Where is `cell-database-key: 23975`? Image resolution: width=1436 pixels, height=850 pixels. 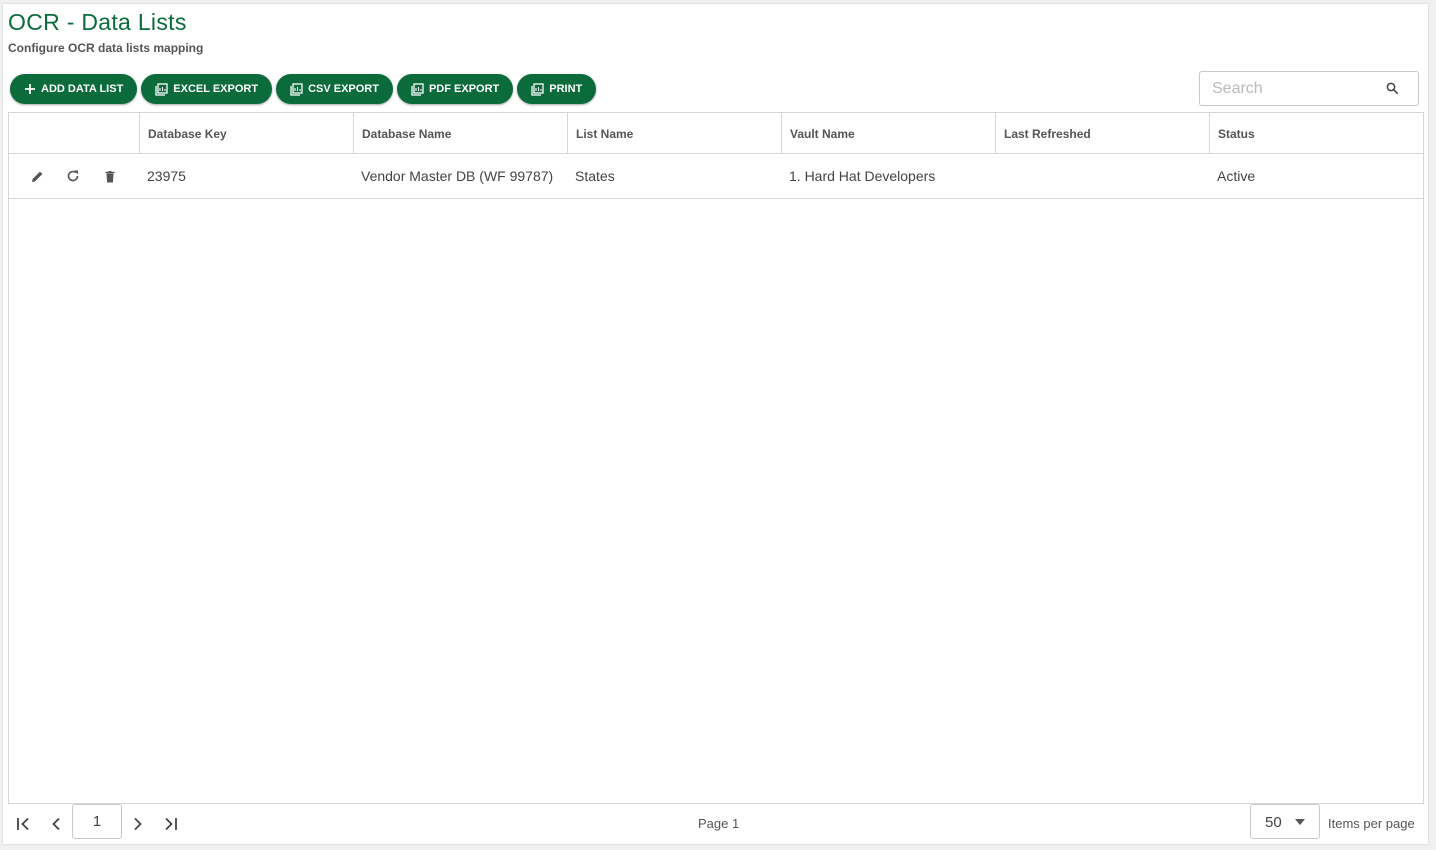
cell-database-key: 23975 is located at coordinates (166, 176).